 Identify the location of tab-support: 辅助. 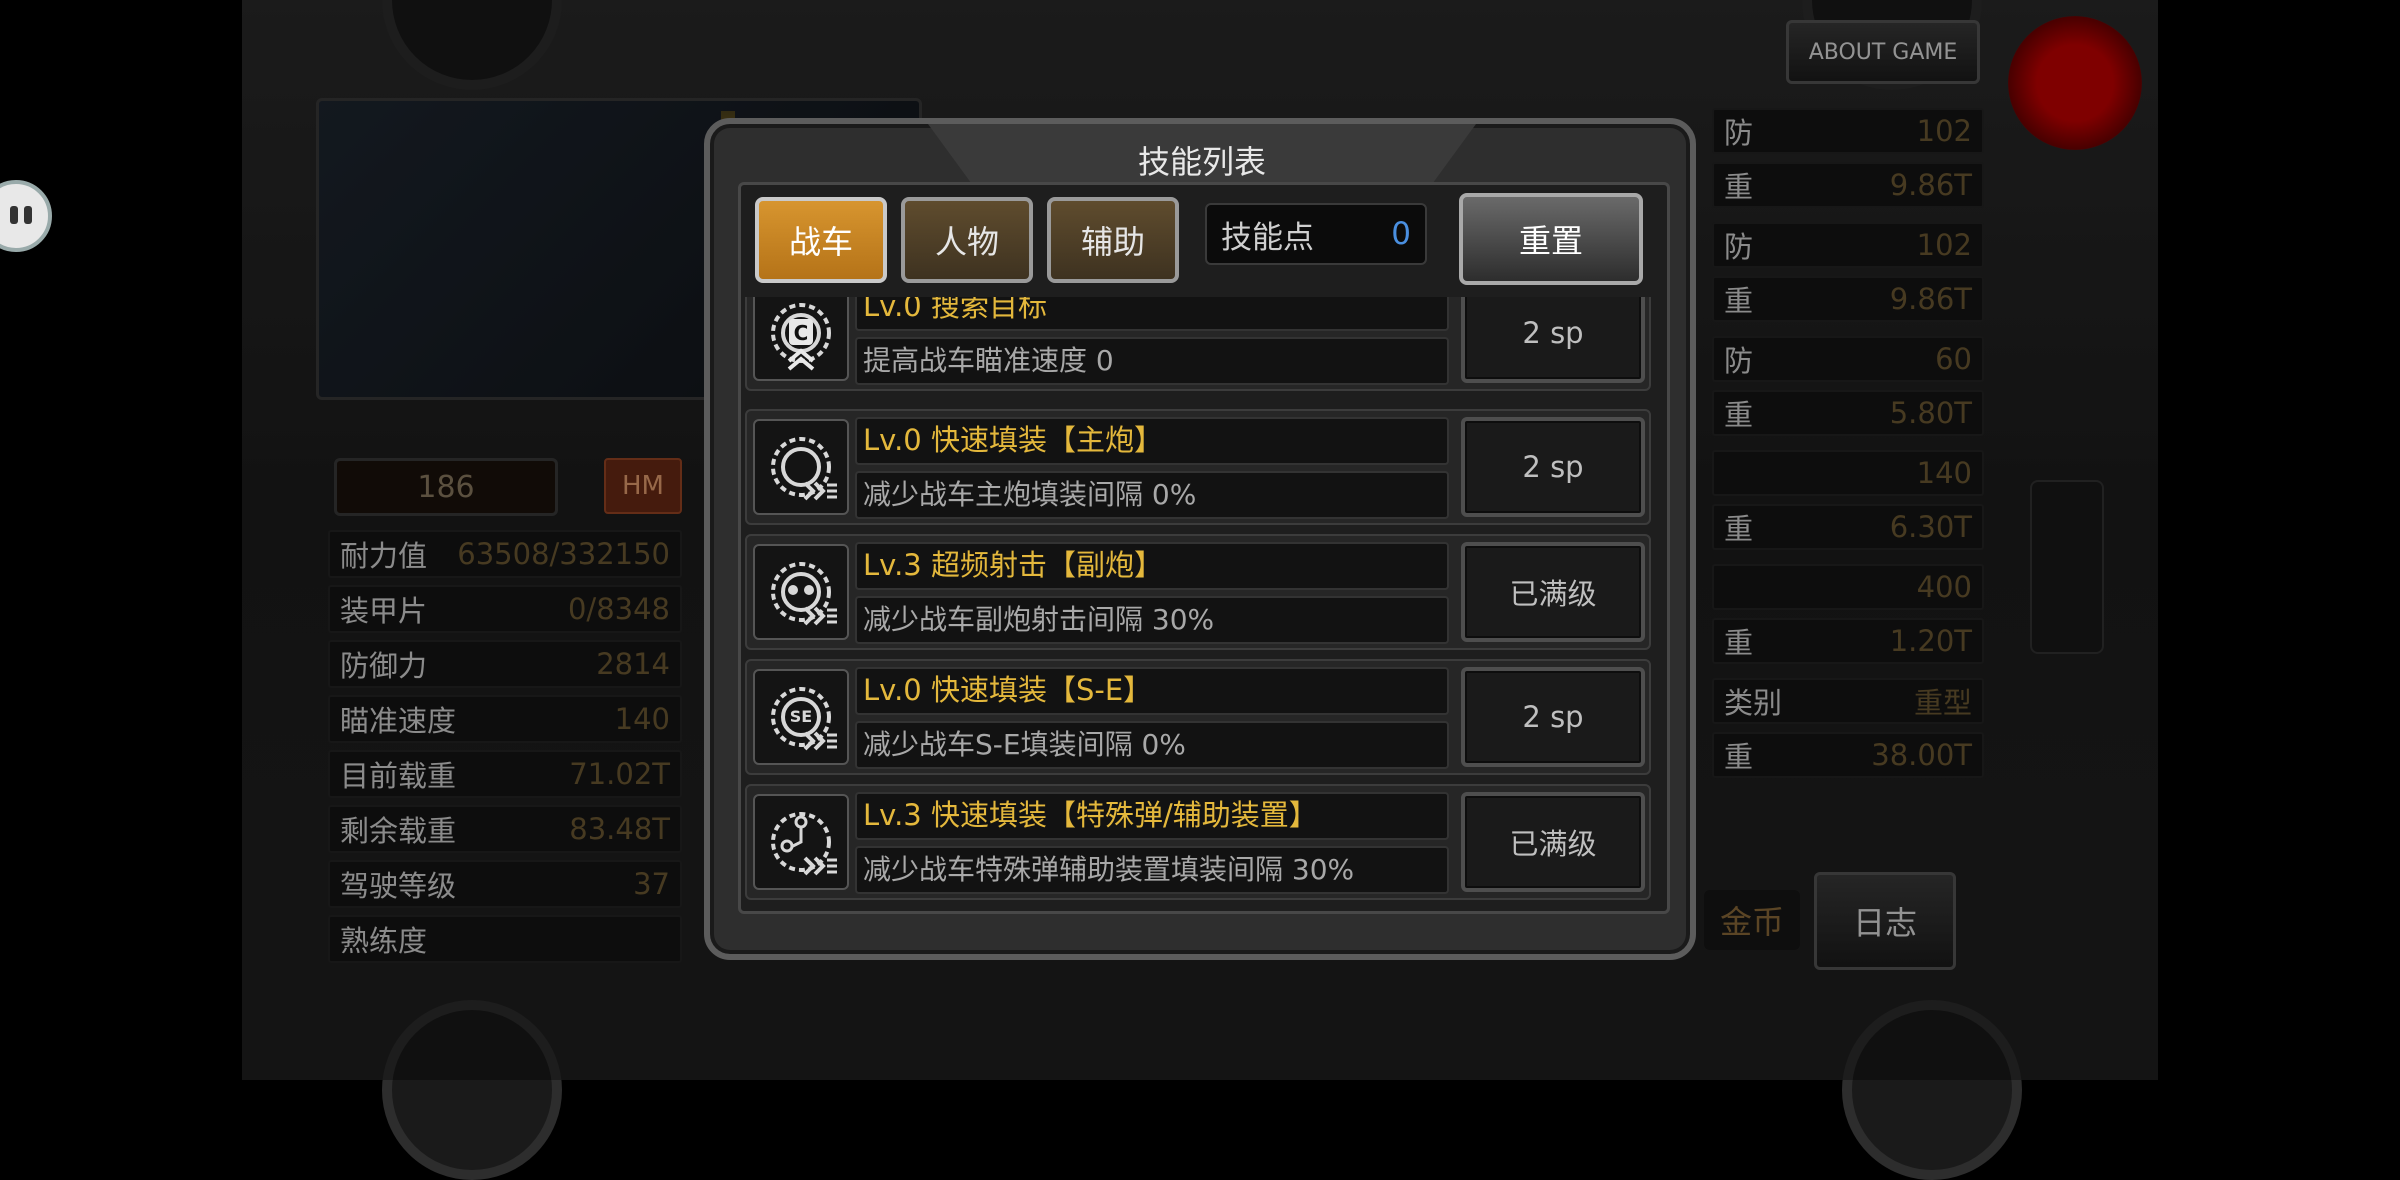
(1113, 240).